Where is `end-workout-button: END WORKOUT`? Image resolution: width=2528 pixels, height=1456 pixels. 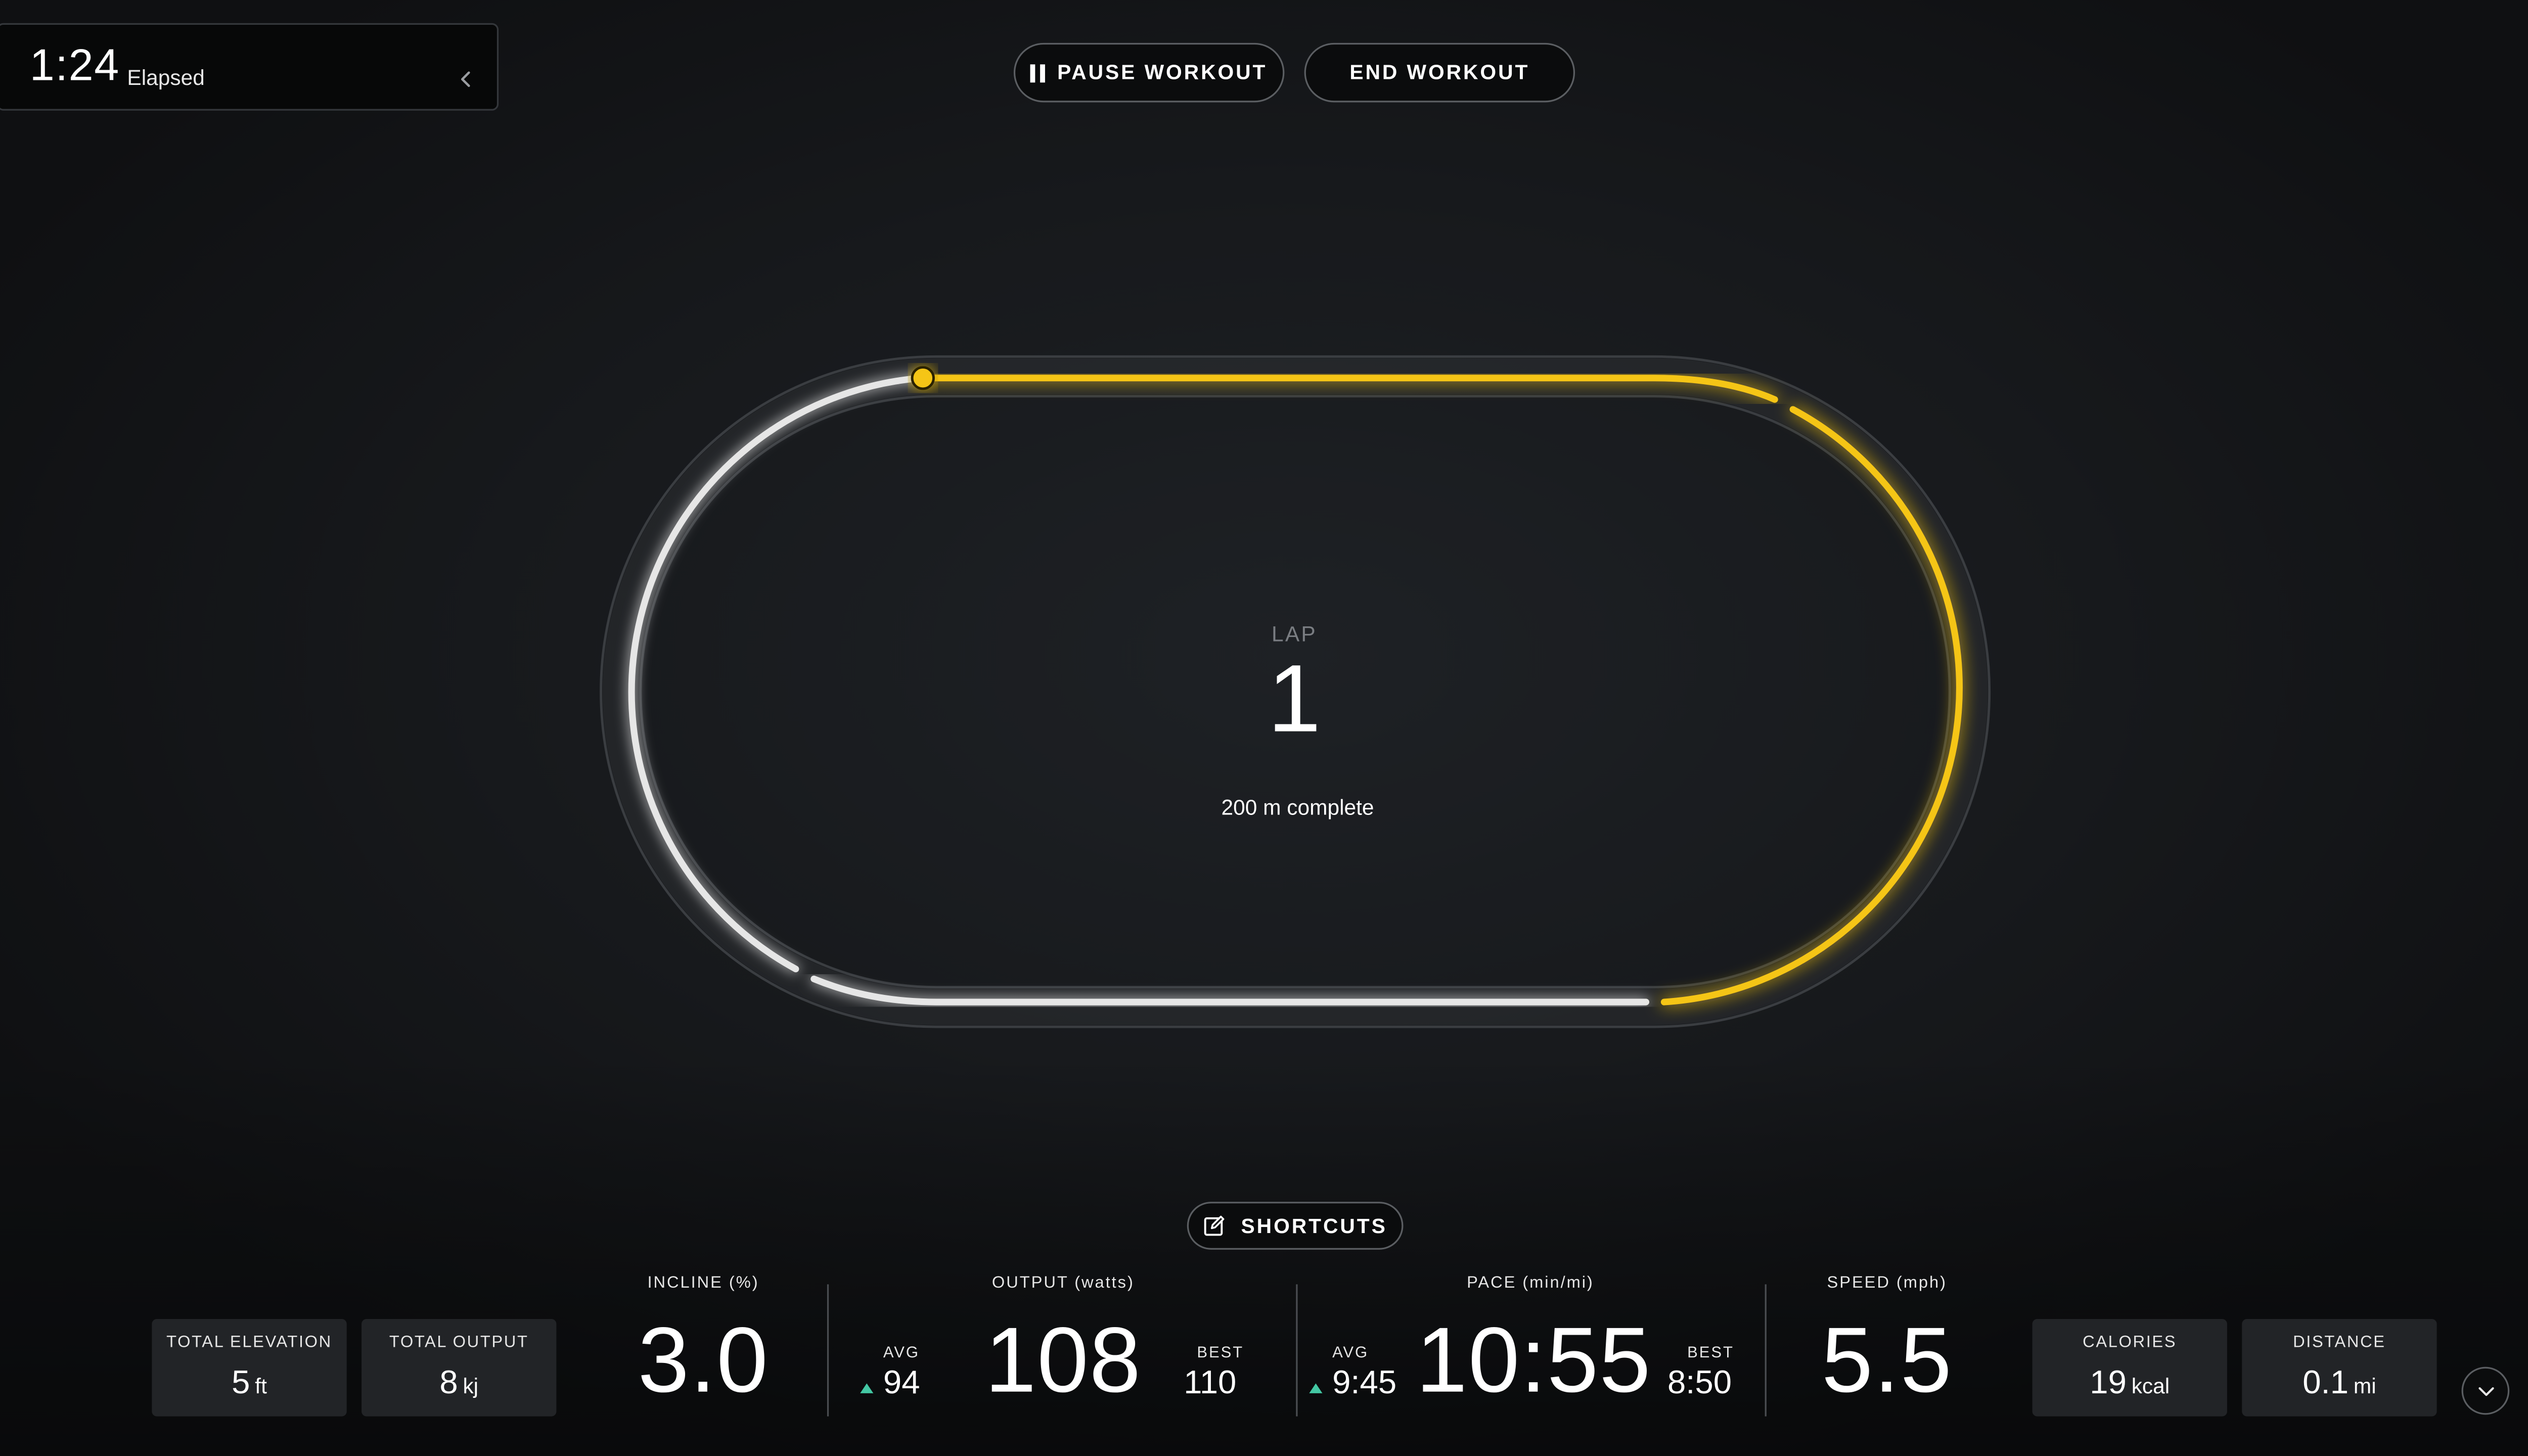 end-workout-button: END WORKOUT is located at coordinates (1440, 72).